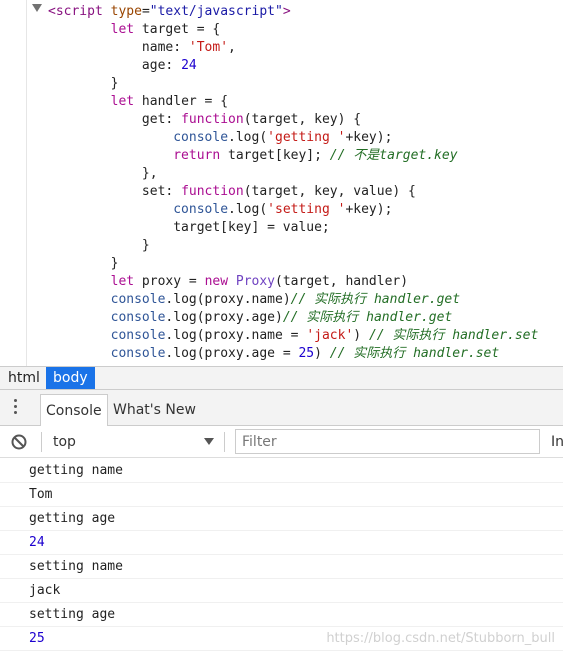  I want to click on code-token: type, so click(126, 11).